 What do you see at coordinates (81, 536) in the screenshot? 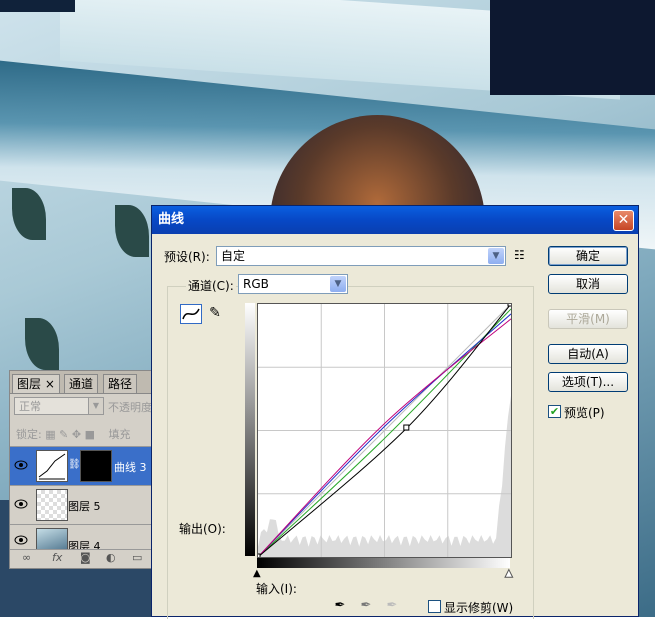
I see `layer-row: 图层 4` at bounding box center [81, 536].